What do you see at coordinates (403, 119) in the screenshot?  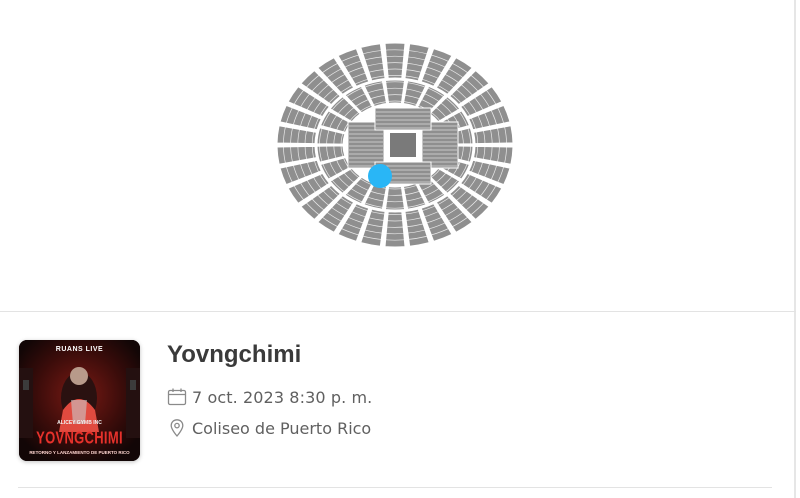 I see `floor-section` at bounding box center [403, 119].